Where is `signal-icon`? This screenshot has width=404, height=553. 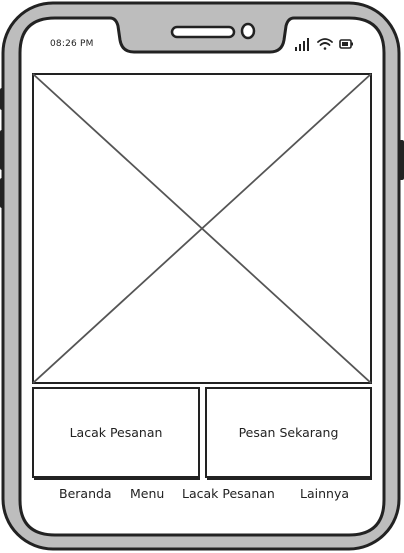 signal-icon is located at coordinates (302, 44).